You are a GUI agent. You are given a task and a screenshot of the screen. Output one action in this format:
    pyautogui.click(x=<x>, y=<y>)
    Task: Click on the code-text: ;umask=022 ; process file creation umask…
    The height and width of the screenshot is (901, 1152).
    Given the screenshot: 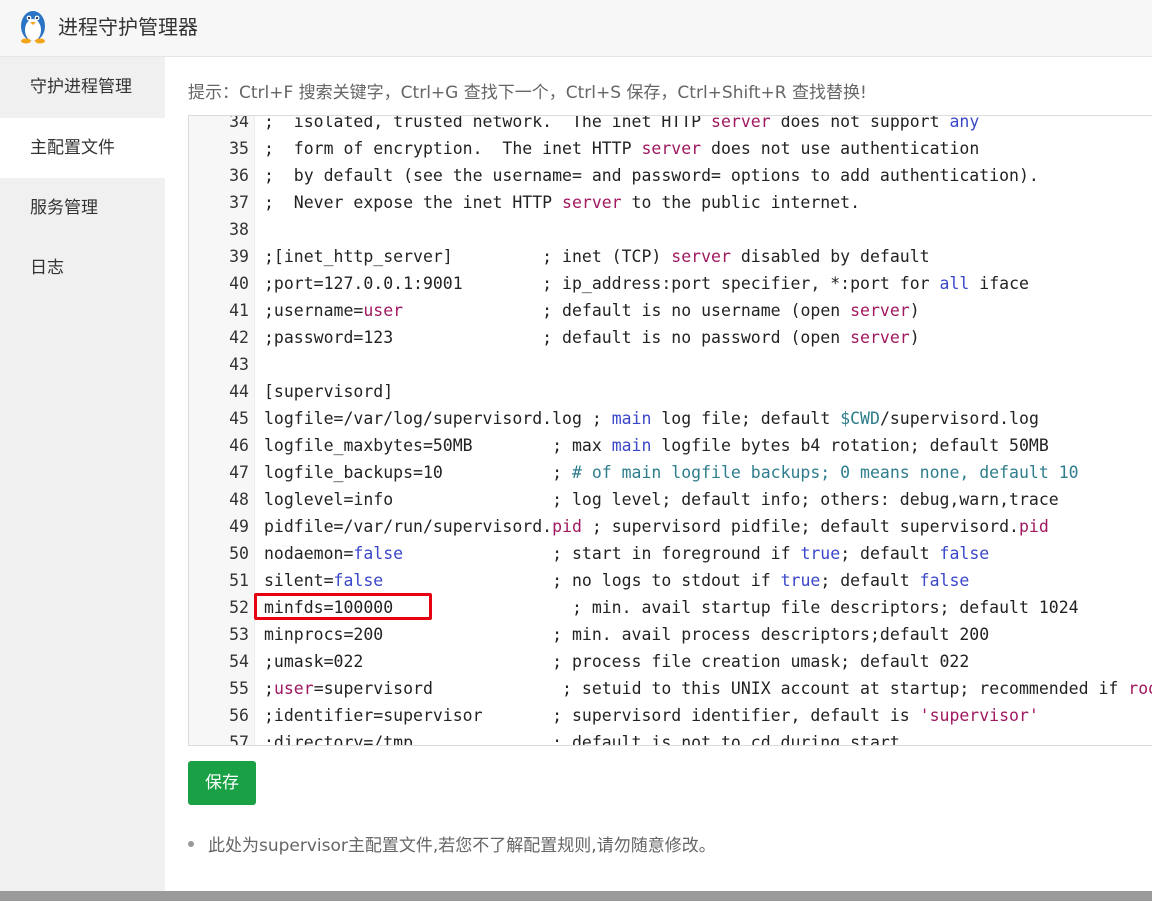 What is the action you would take?
    pyautogui.click(x=616, y=661)
    